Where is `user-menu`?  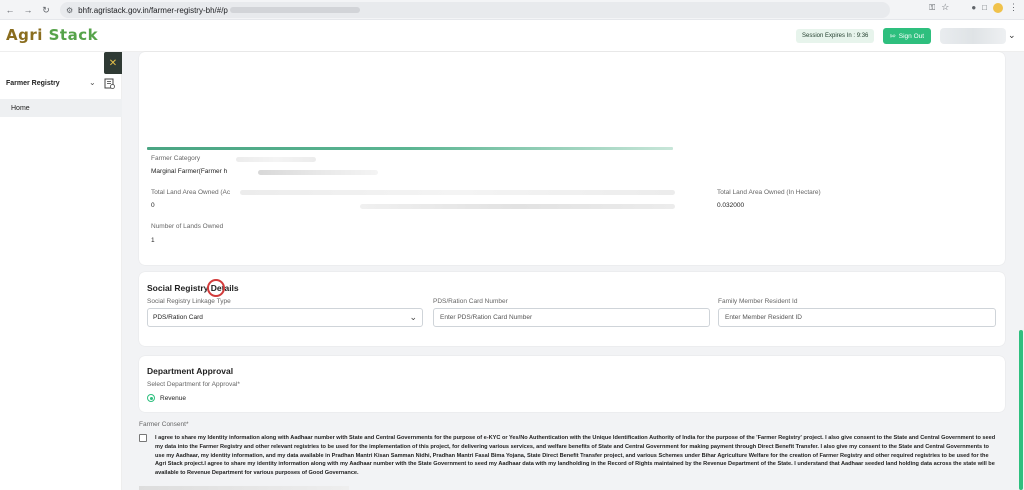 user-menu is located at coordinates (973, 36).